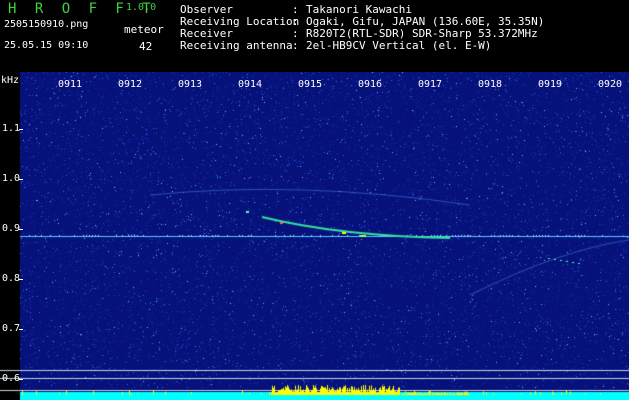 The width and height of the screenshot is (629, 400). I want to click on frequency-label: 1.1, so click(11, 128).